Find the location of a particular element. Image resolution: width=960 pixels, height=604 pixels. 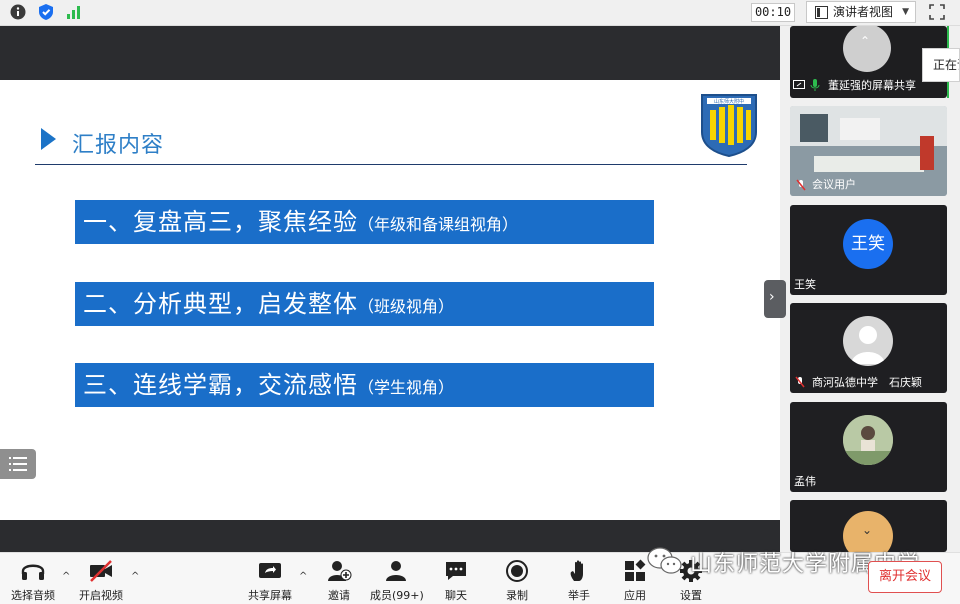

share-screen-label: 共享屏幕 is located at coordinates (270, 595).